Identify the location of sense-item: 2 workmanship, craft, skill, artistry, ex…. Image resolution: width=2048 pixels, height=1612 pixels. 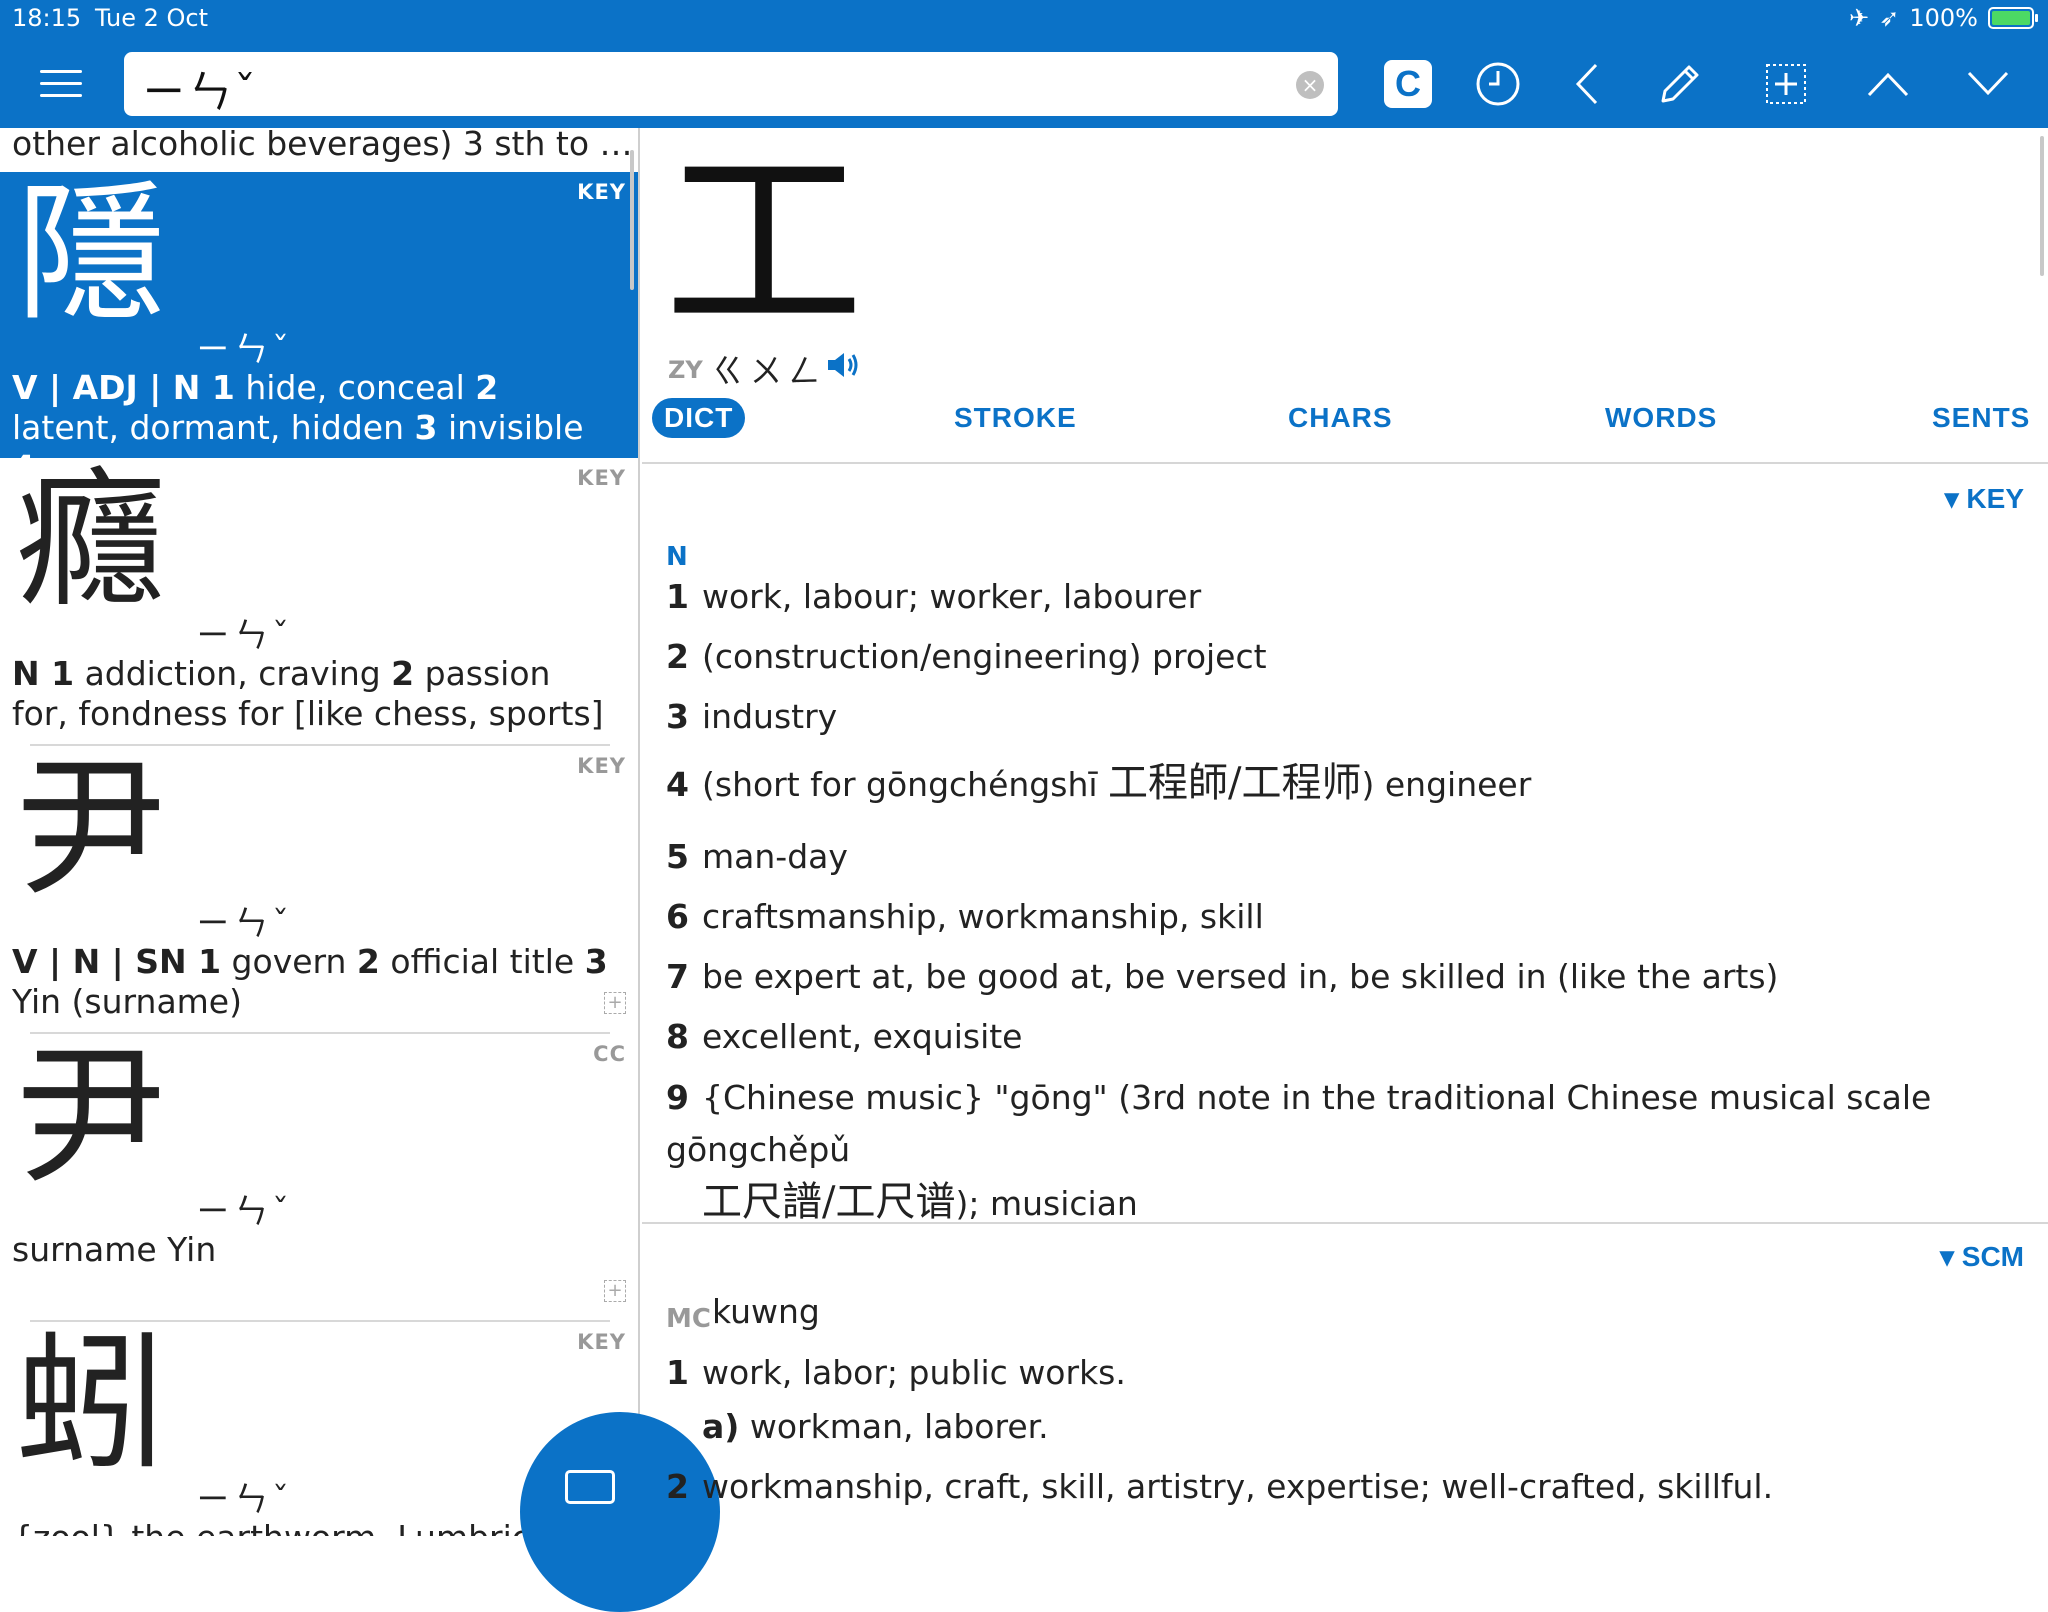
(1220, 1486).